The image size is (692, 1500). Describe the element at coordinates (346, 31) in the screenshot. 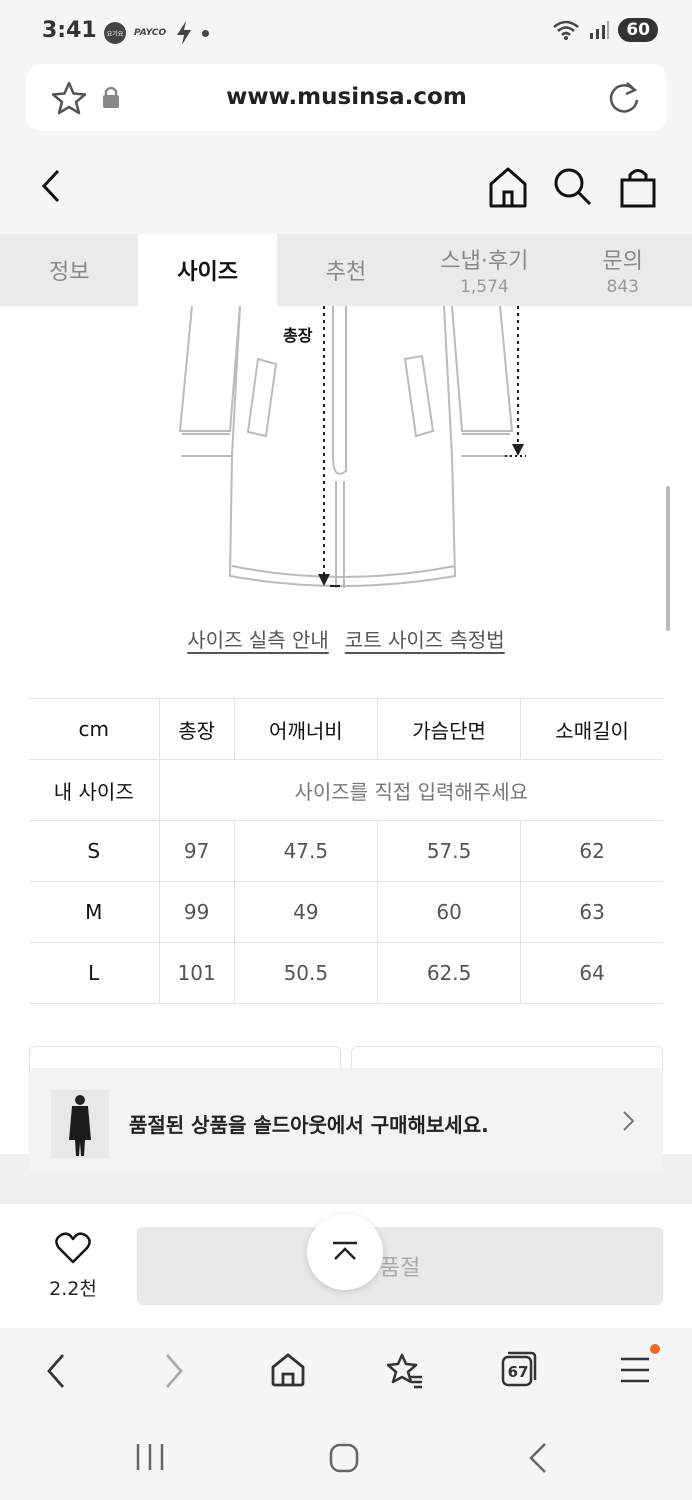

I see `status-bar: 3:41 요기요 PAYCO 60` at that location.